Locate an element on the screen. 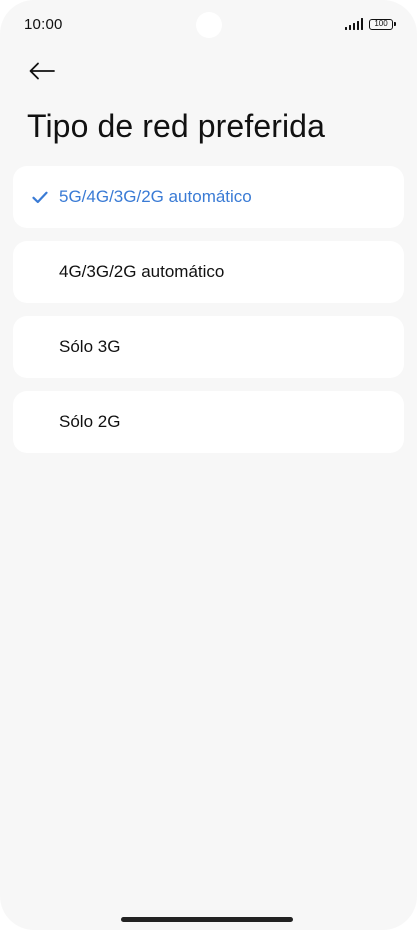 The height and width of the screenshot is (930, 417). camera-cutout is located at coordinates (209, 25).